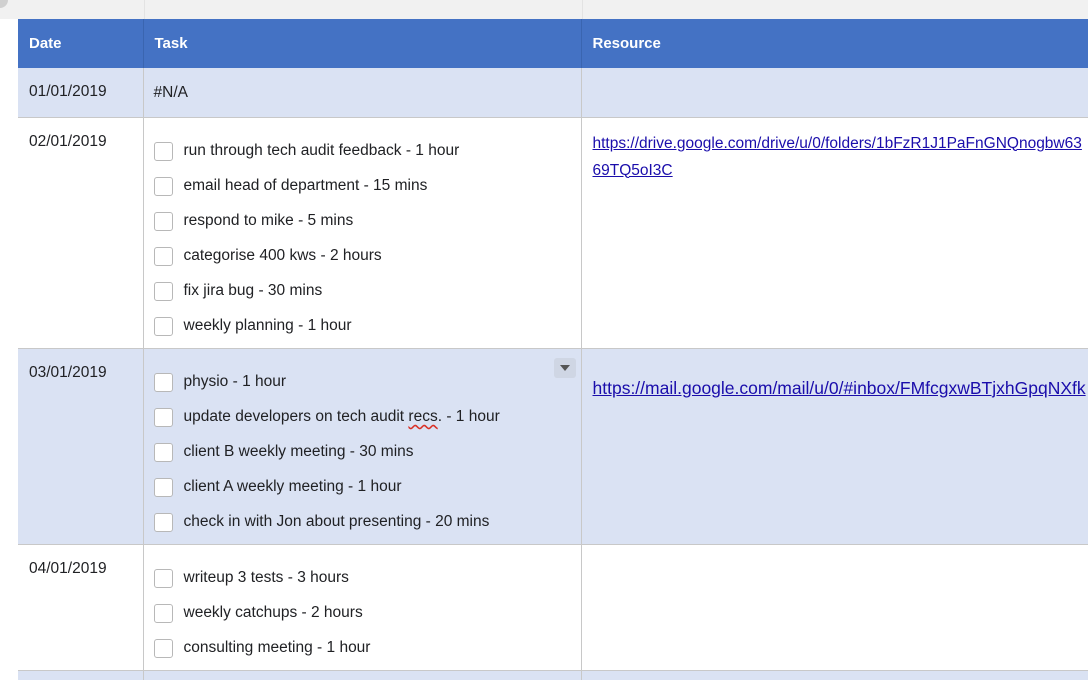 Image resolution: width=1088 pixels, height=680 pixels. What do you see at coordinates (282, 255) in the screenshot?
I see `task-label: categorise 400 kws - 2 hours` at bounding box center [282, 255].